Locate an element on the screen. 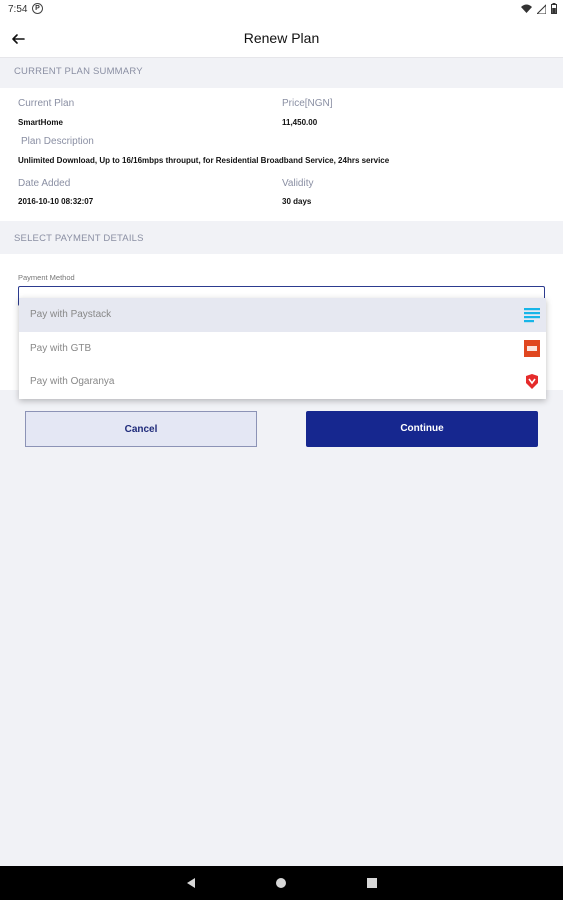 This screenshot has height=900, width=563. signal-icon is located at coordinates (541, 8).